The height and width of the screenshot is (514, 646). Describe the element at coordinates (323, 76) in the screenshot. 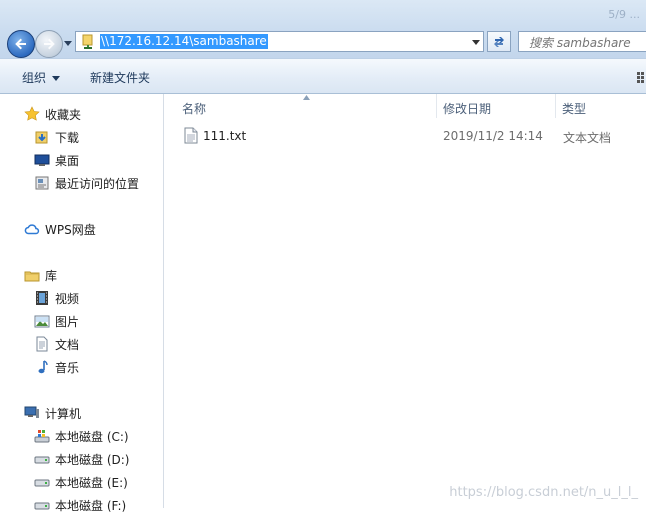

I see `command-bar: 组织 新建文件夹` at that location.